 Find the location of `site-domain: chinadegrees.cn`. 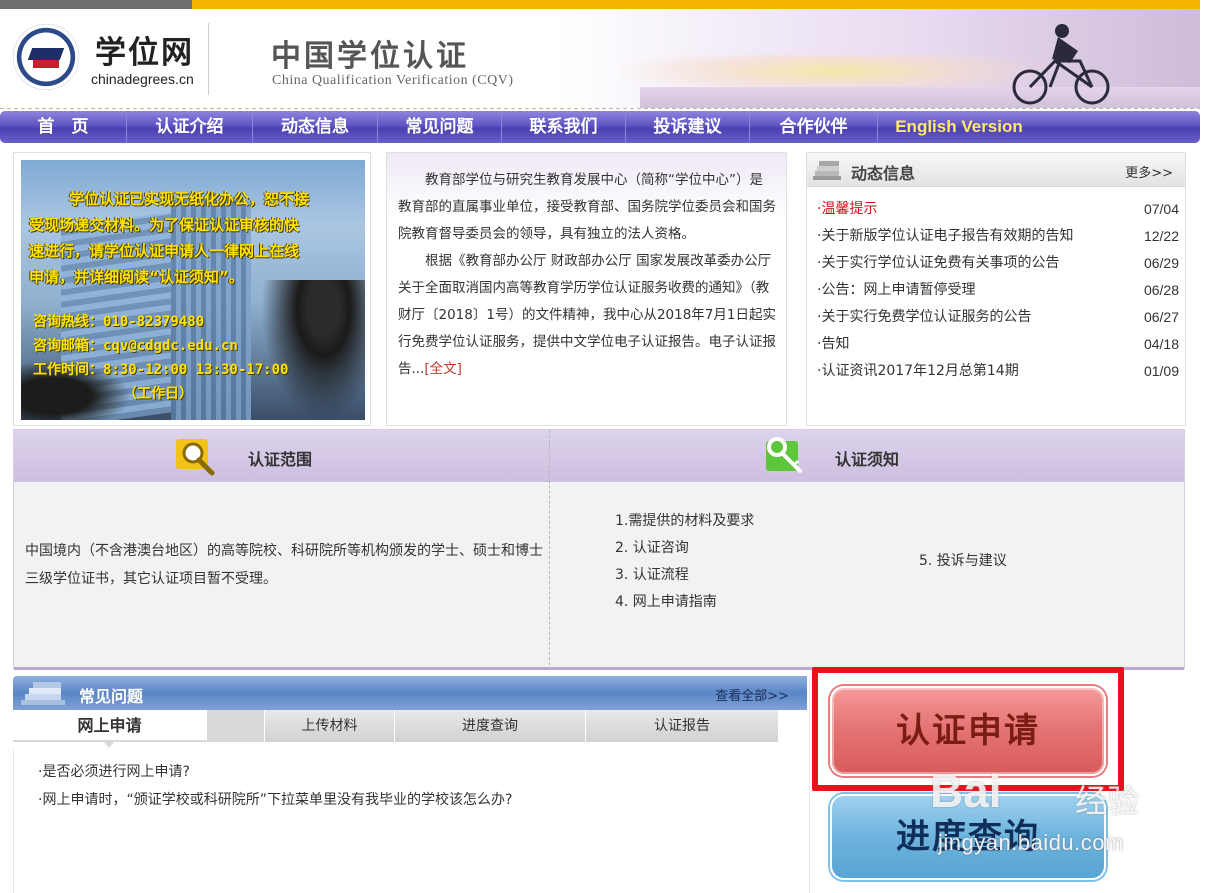

site-domain: chinadegrees.cn is located at coordinates (142, 79).